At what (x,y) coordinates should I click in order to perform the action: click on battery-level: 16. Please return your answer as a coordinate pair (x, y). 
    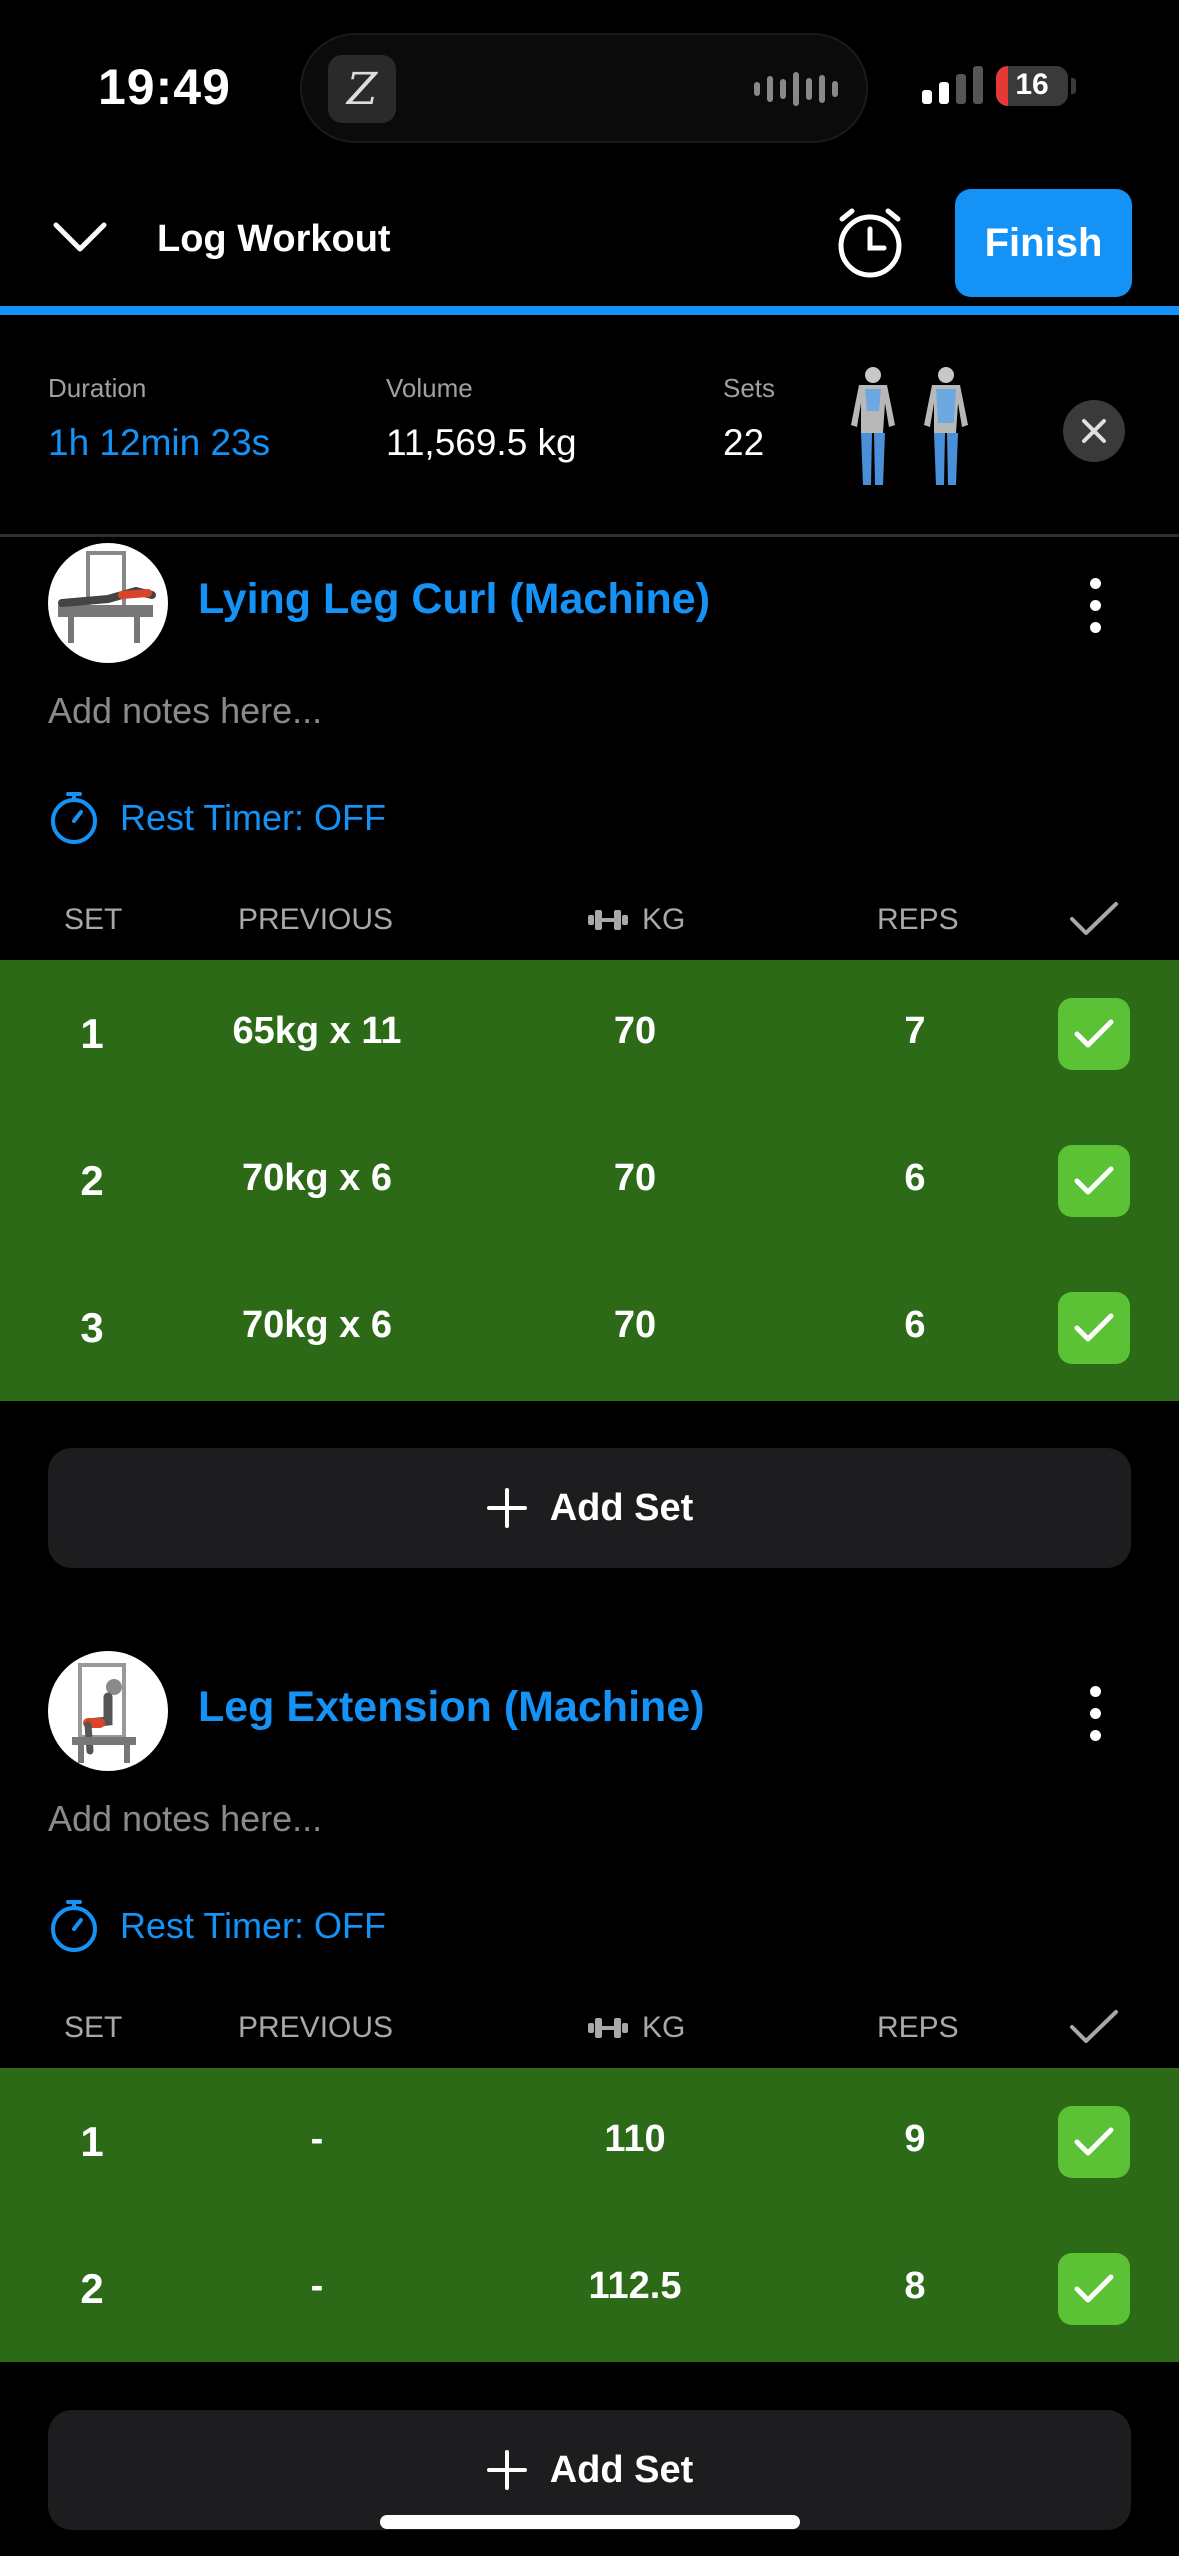
    Looking at the image, I should click on (1032, 84).